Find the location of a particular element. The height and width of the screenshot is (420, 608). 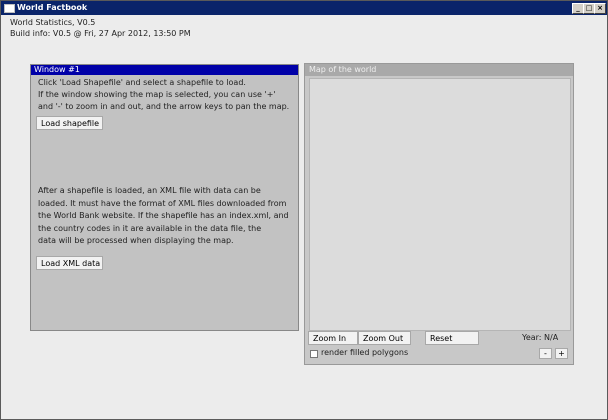

load-xml-button: Load XML data is located at coordinates (69, 263).